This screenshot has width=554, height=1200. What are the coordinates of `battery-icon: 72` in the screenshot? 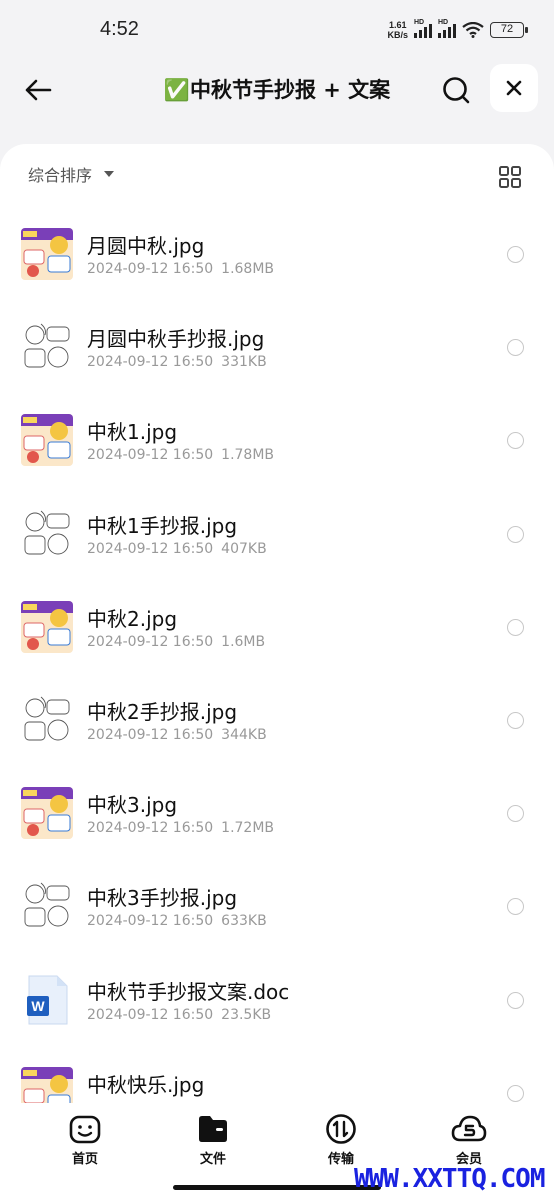 It's located at (509, 30).